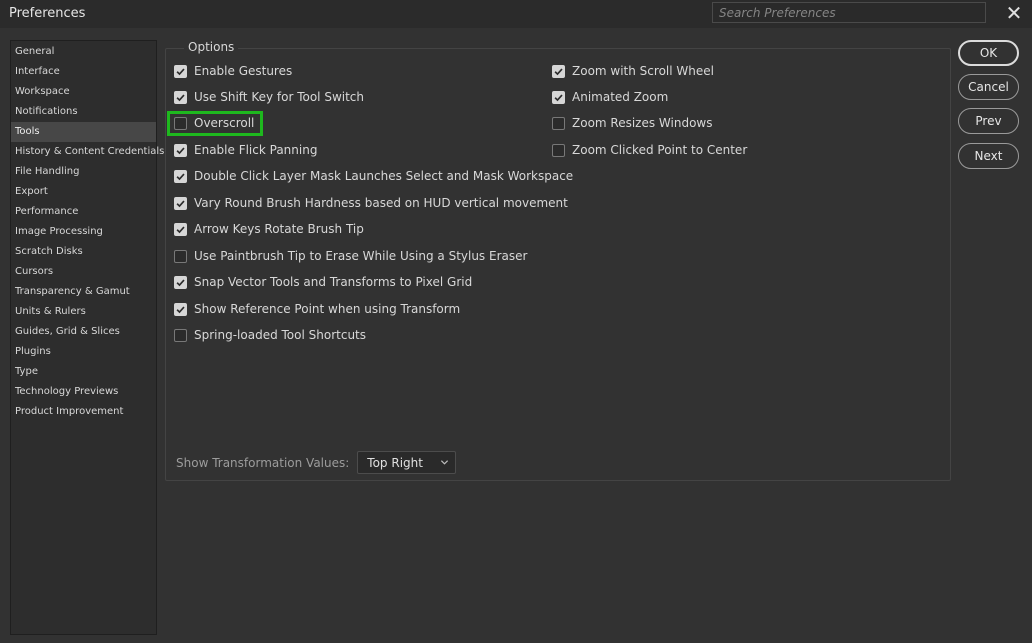  I want to click on option-label: Enable Flick Panning, so click(256, 150).